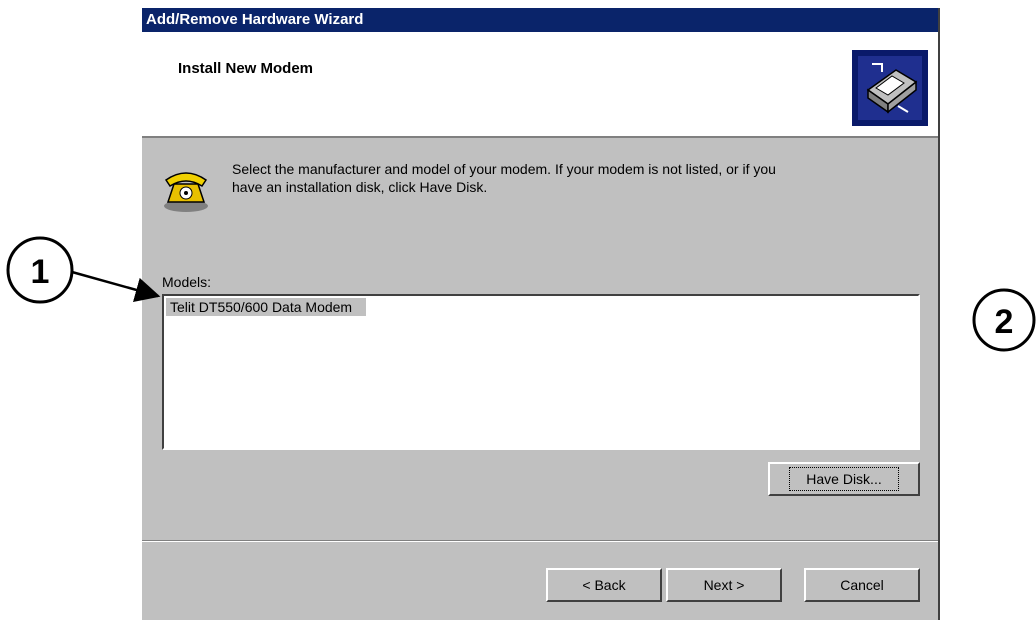 Image resolution: width=1036 pixels, height=620 pixels. I want to click on callout-1-arrow, so click(116, 286).